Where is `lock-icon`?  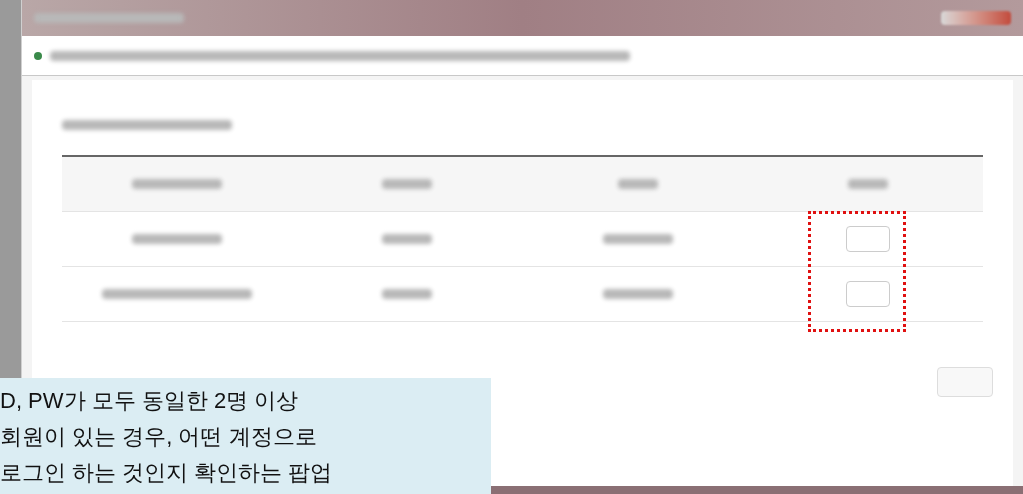
lock-icon is located at coordinates (38, 55).